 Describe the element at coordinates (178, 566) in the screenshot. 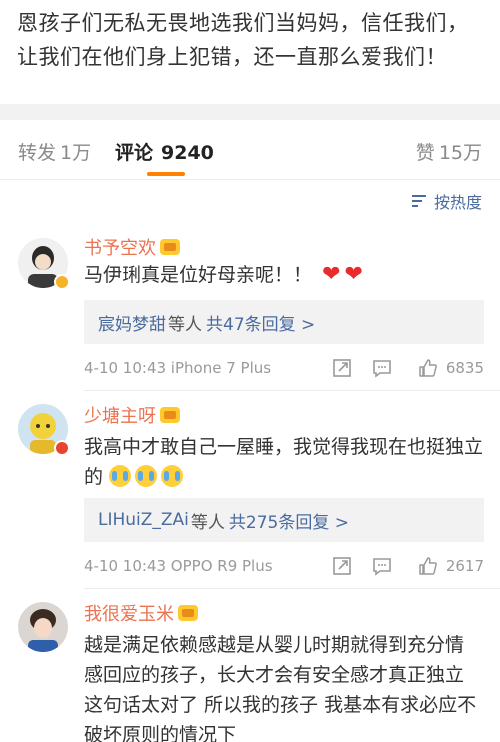

I see `comment-time: 4-10 10:43 OPPO R9 Plus` at that location.